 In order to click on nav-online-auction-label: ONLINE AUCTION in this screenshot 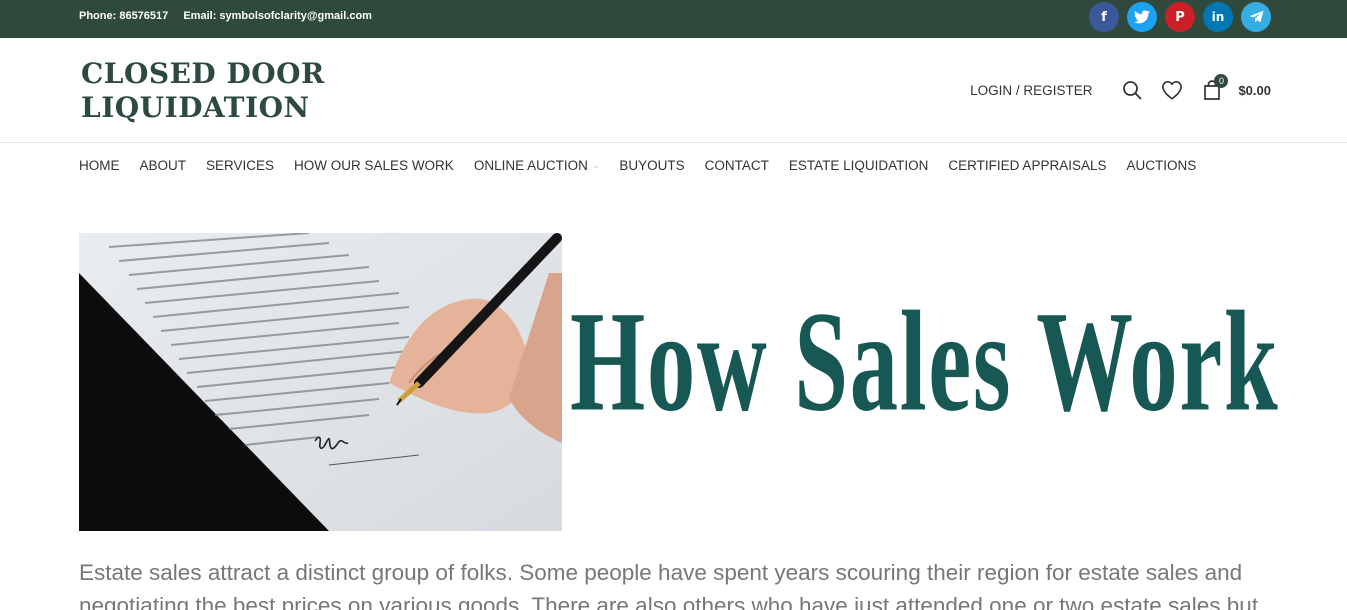, I will do `click(530, 165)`.